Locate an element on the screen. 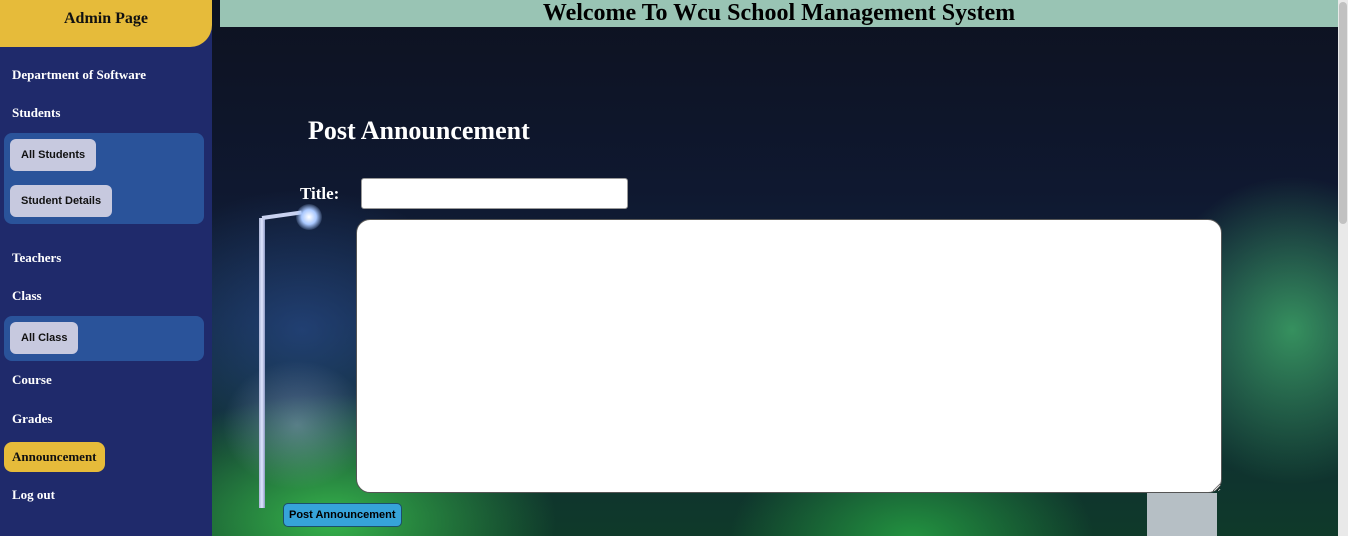  form-heading: Post Announcement is located at coordinates (419, 130).